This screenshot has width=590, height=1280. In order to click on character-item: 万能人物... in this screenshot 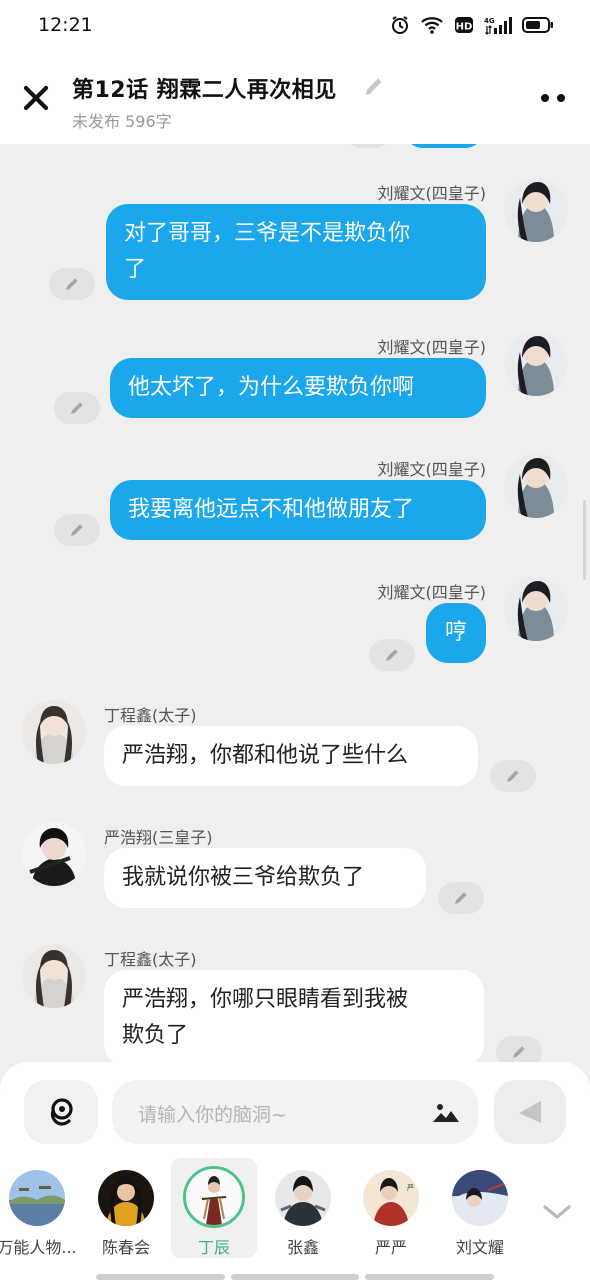, I will do `click(40, 1208)`.